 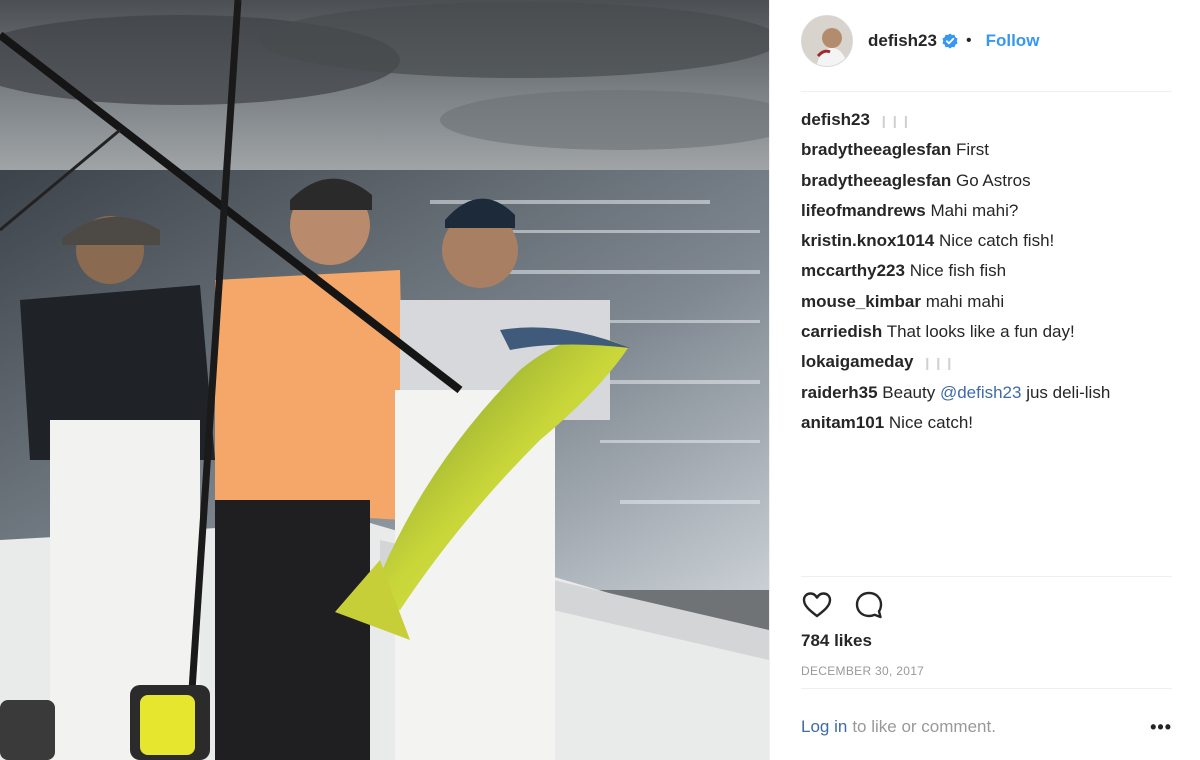 I want to click on post-date: DECEMBER 30, 2017, so click(x=862, y=671).